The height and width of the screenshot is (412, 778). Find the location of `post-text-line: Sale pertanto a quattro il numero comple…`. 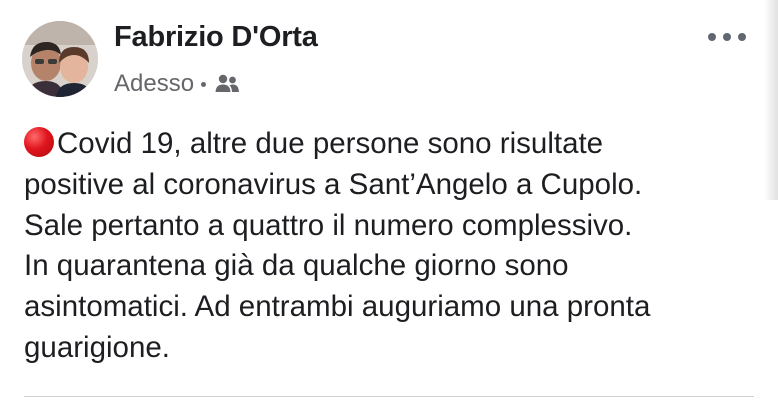

post-text-line: Sale pertanto a quattro il numero comple… is located at coordinates (328, 225).